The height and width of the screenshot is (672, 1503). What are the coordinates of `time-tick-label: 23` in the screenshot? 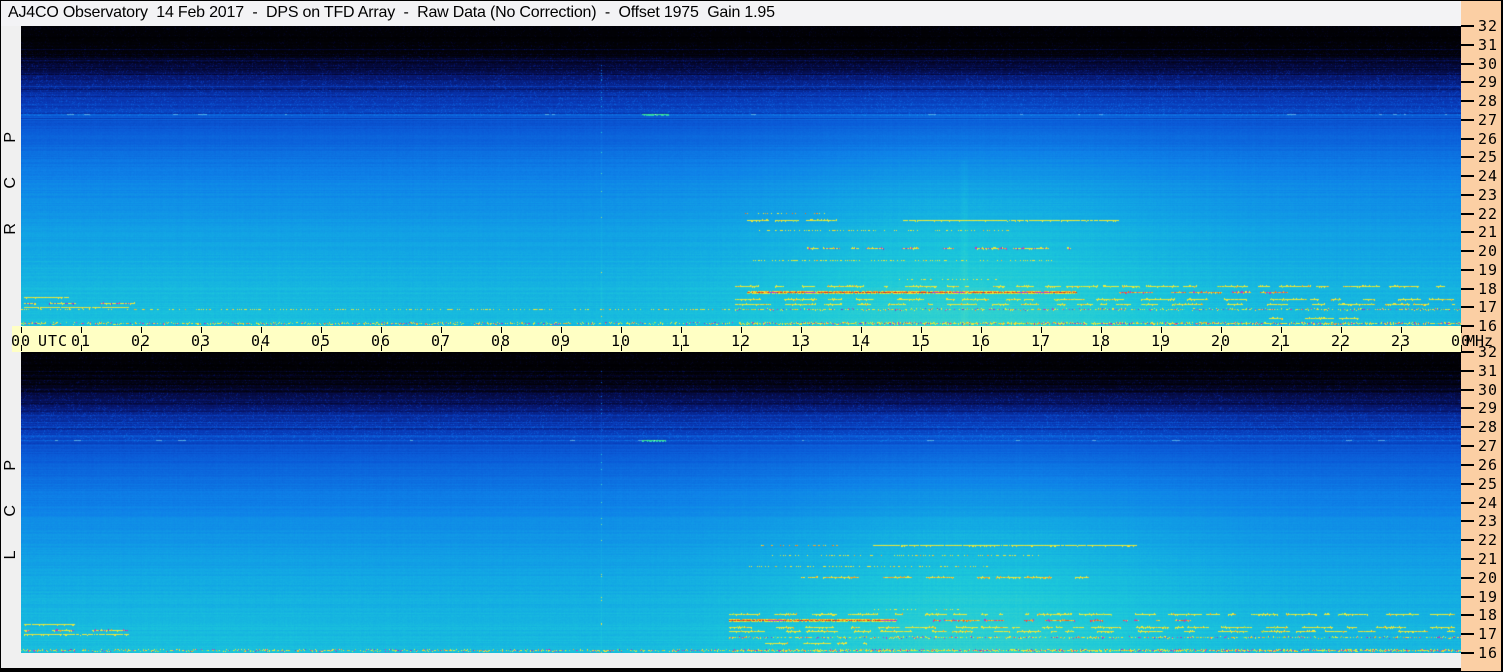 It's located at (1401, 341).